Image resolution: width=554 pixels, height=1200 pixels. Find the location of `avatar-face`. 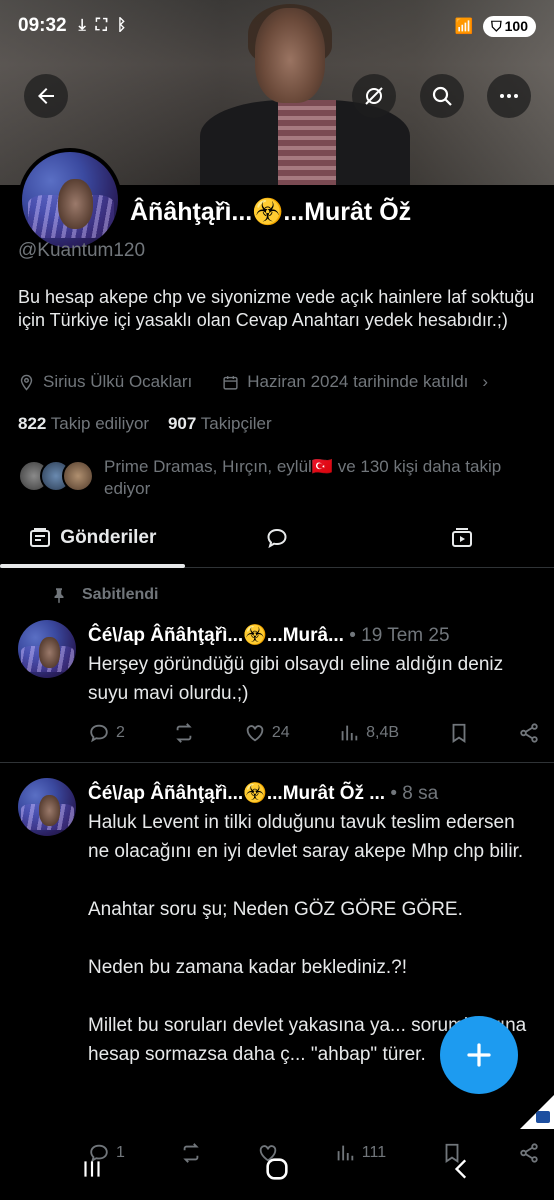

avatar-face is located at coordinates (76, 203).